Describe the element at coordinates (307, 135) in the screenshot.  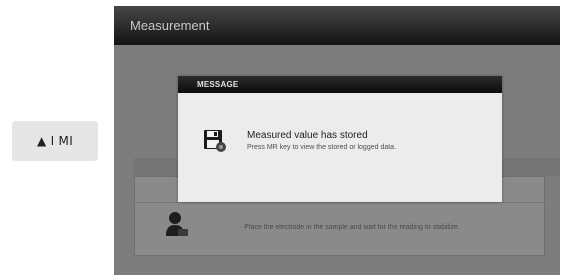
I see `dialog-message: Measured value has stored` at that location.